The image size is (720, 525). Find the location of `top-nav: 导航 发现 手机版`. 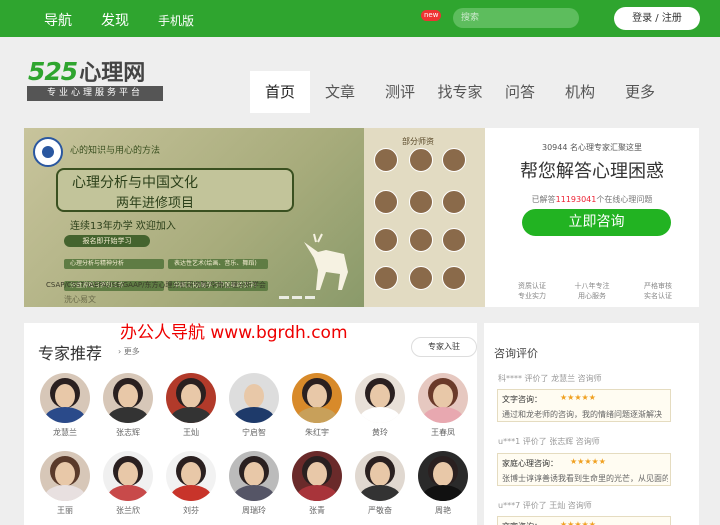

top-nav: 导航 发现 手机版 is located at coordinates (133, 20).